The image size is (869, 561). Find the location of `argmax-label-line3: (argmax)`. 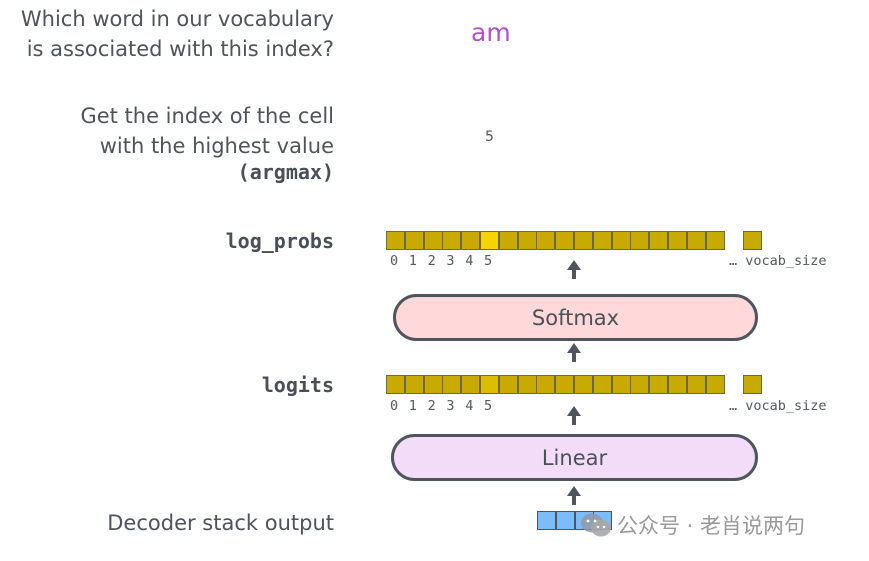

argmax-label-line3: (argmax) is located at coordinates (285, 172).